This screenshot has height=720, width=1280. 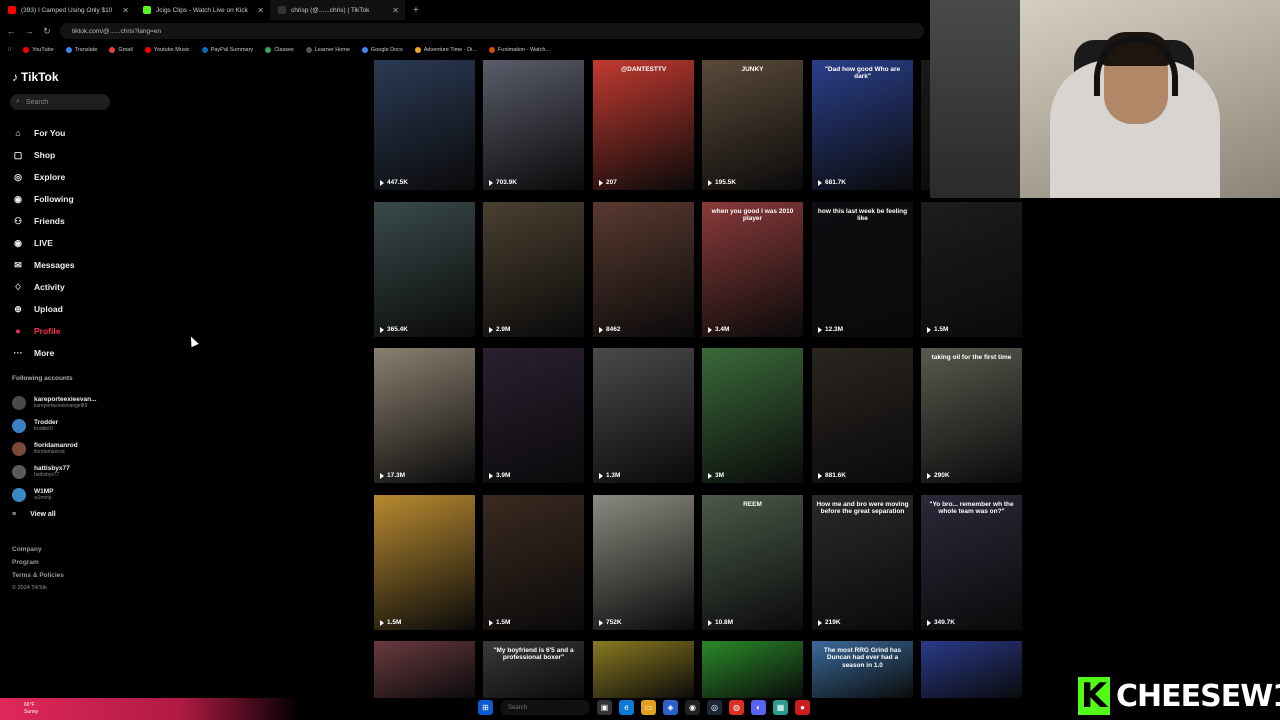 I want to click on view-all-button: ≡ View all, so click(x=34, y=514).